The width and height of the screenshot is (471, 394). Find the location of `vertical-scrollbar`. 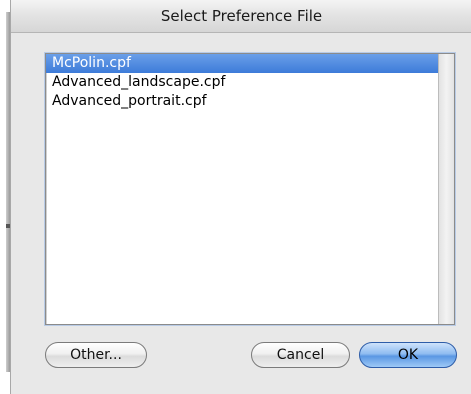

vertical-scrollbar is located at coordinates (446, 189).